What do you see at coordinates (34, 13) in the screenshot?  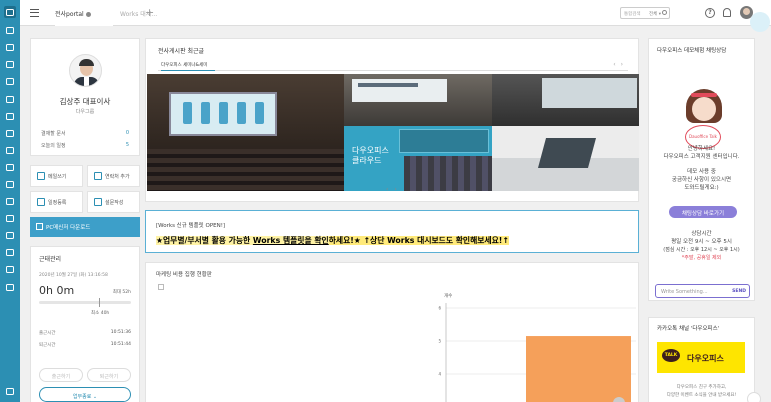 I see `menu-icon` at bounding box center [34, 13].